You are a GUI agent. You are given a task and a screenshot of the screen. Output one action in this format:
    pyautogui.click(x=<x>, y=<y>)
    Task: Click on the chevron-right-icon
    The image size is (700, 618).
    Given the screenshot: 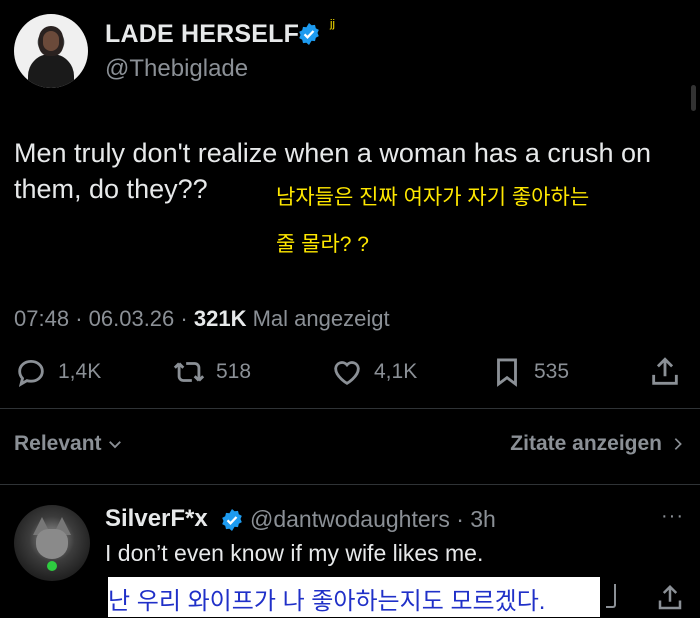 What is the action you would take?
    pyautogui.click(x=678, y=444)
    